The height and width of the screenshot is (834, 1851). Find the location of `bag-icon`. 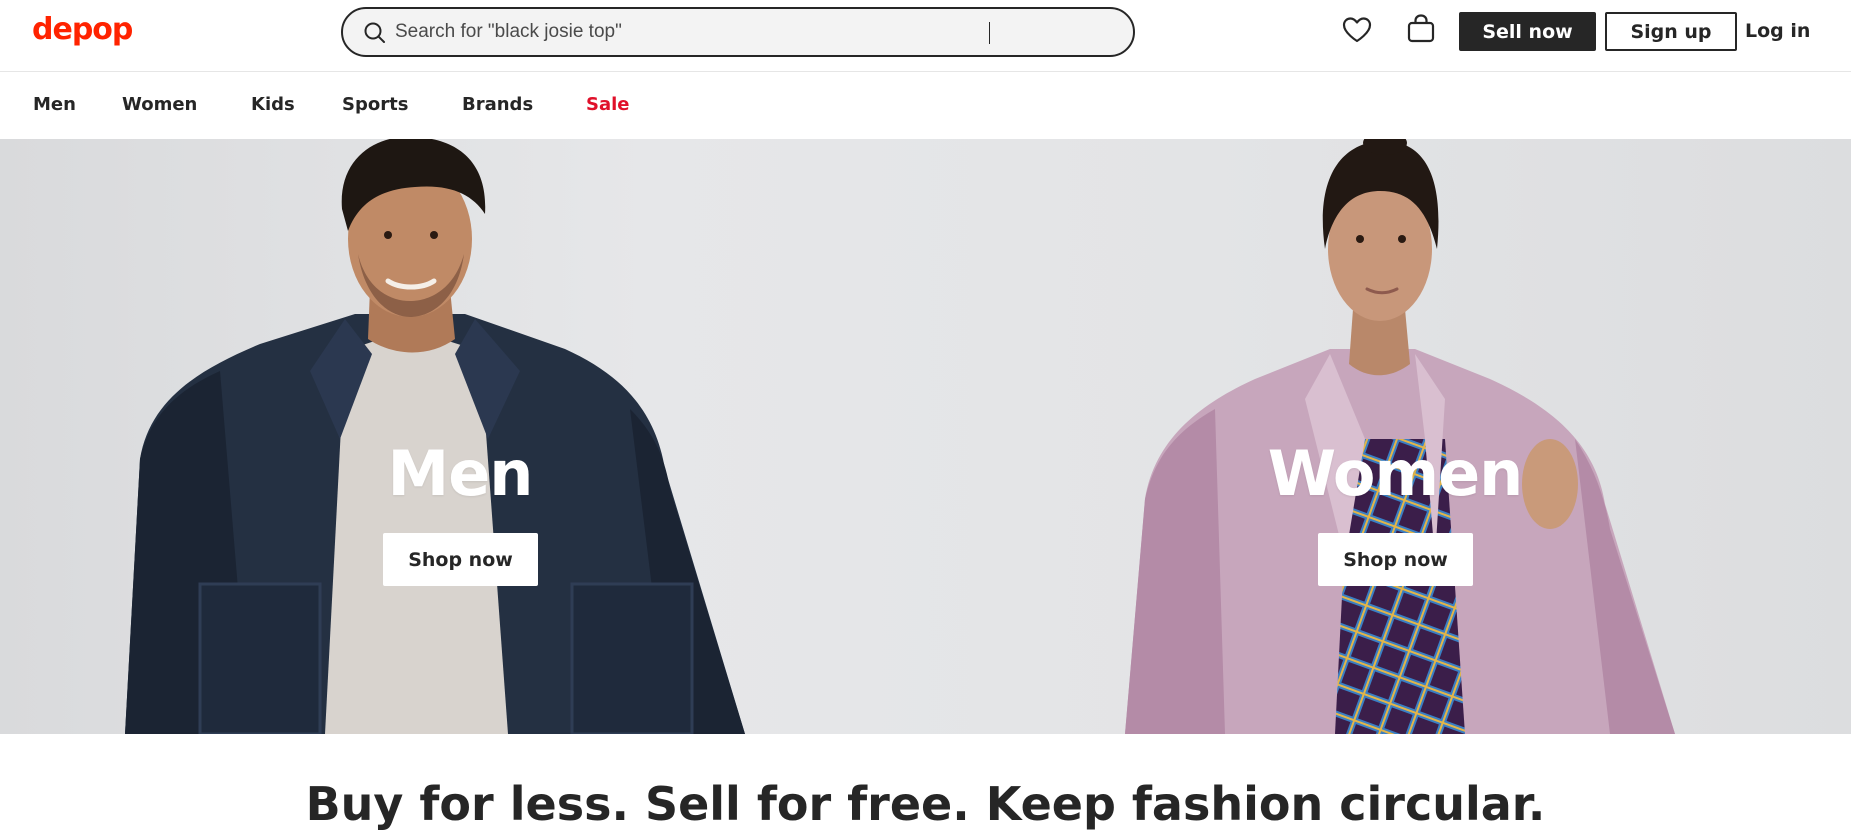

bag-icon is located at coordinates (1421, 28).